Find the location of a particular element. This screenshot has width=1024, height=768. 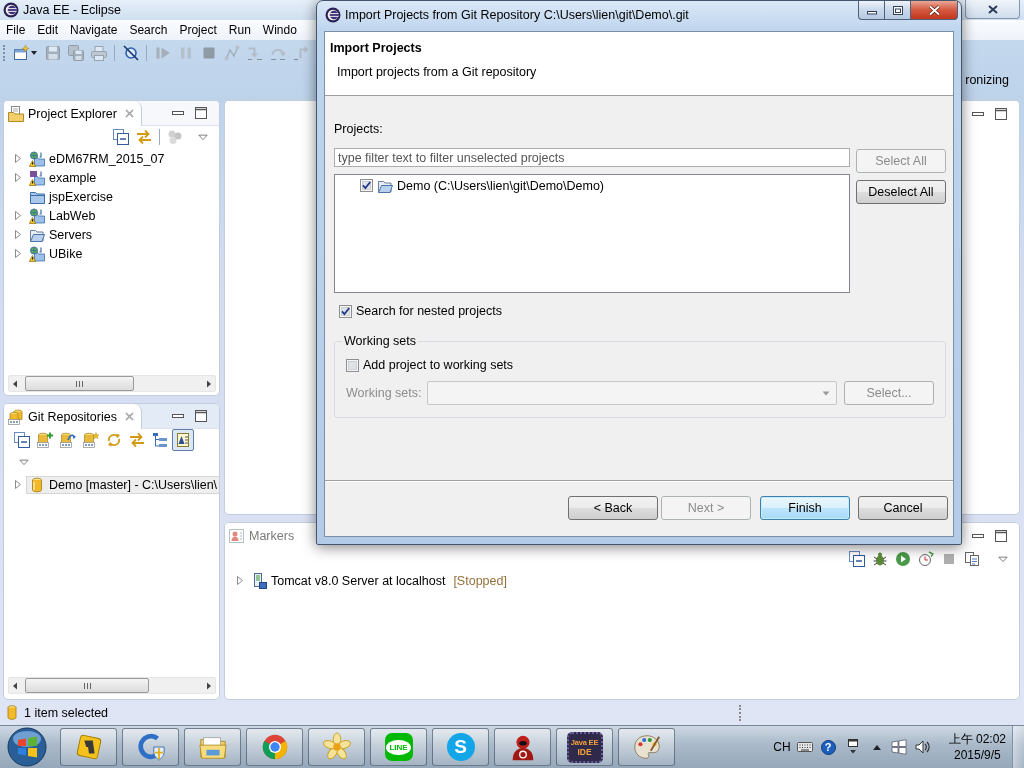

tree-item: example is located at coordinates (63, 177).